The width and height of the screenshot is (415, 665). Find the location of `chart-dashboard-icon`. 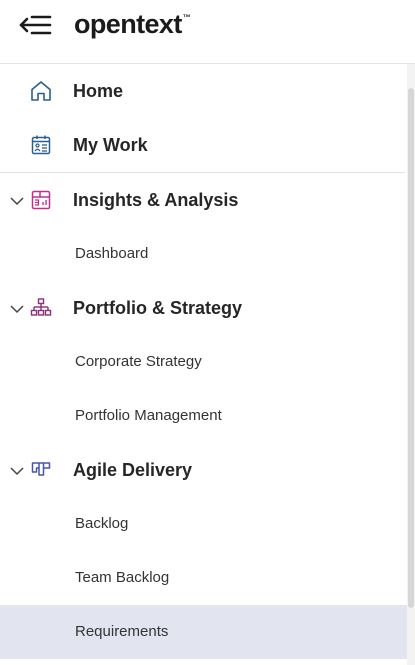

chart-dashboard-icon is located at coordinates (41, 200).